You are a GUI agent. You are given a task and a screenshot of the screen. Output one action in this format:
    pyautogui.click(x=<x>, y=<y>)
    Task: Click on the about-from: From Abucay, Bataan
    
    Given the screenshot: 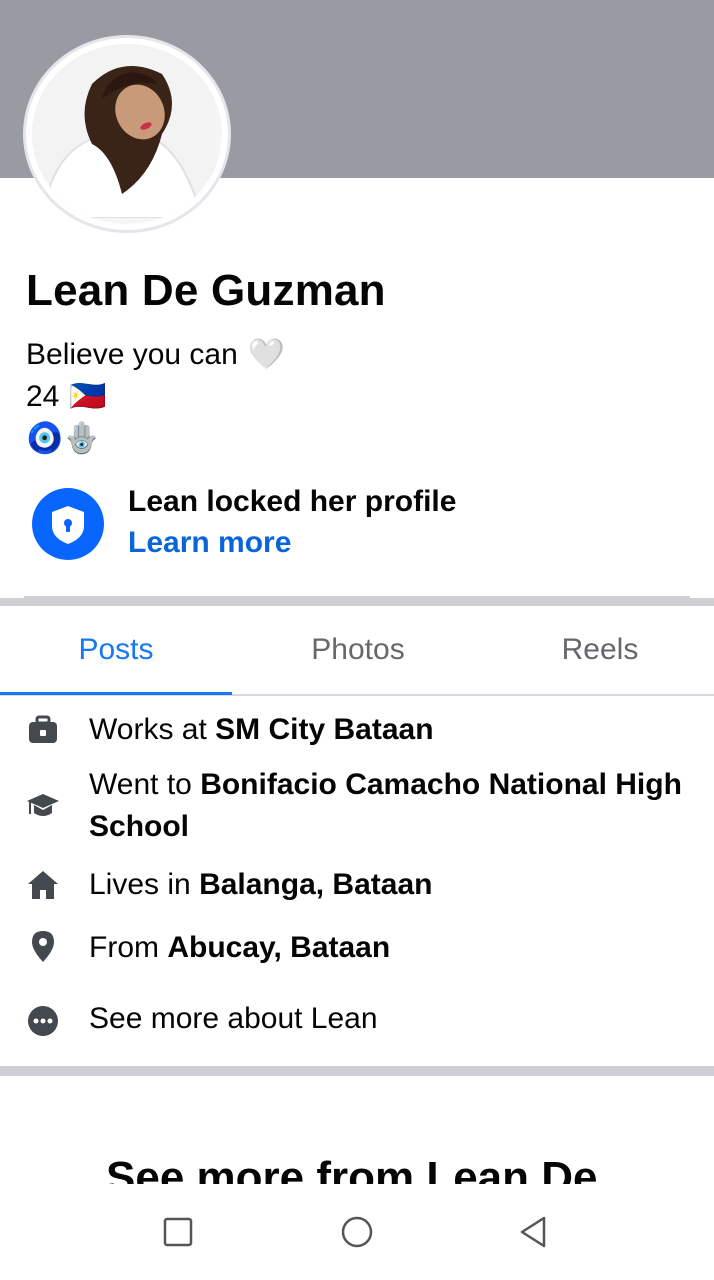 What is the action you would take?
    pyautogui.click(x=357, y=949)
    